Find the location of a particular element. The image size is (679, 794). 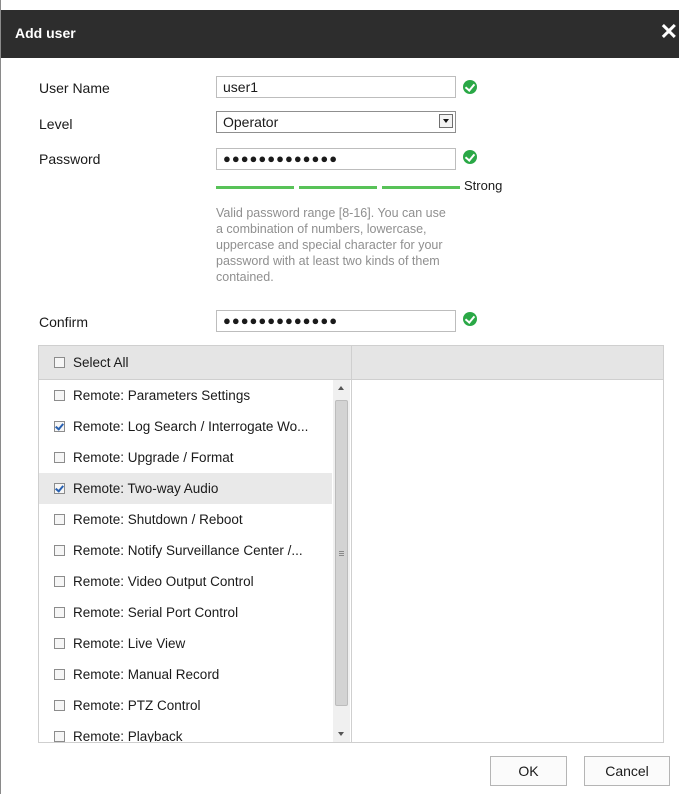

permission-label: Remote: Live View is located at coordinates (129, 643).